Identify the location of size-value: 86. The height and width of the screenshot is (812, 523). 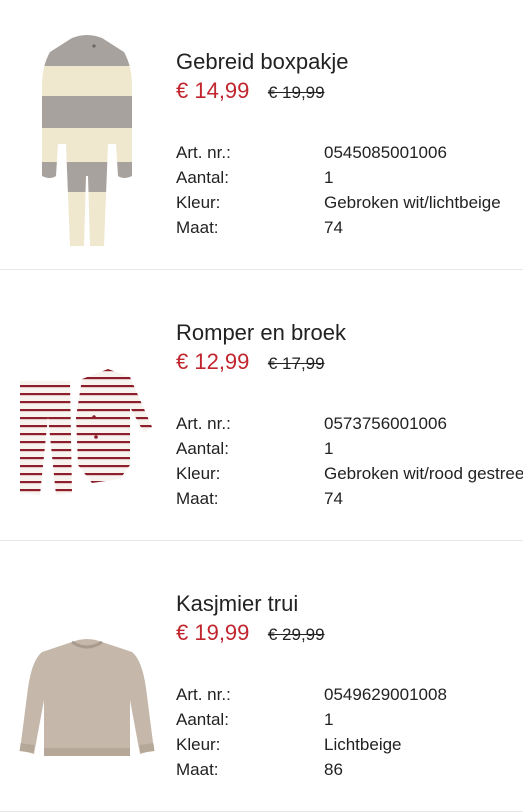
(333, 769).